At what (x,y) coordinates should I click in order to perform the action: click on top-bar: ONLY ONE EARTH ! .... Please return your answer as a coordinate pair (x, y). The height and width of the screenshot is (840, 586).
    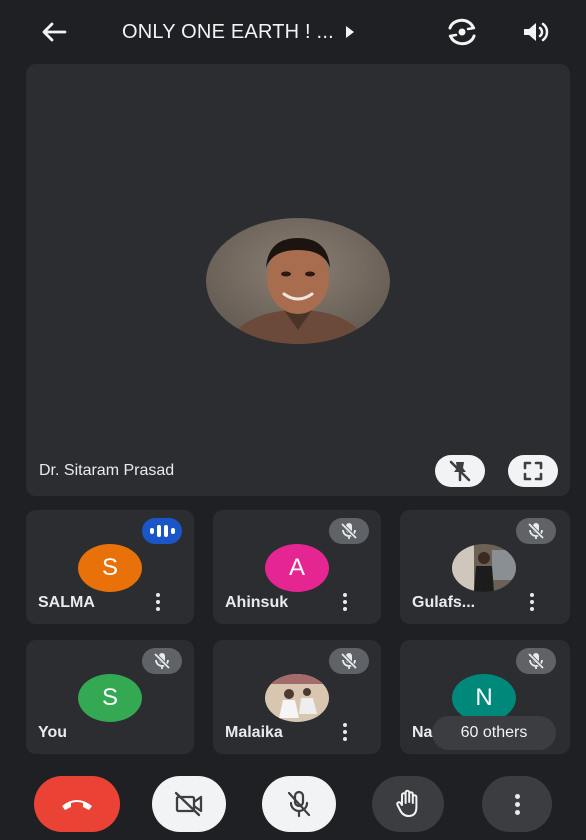
    Looking at the image, I should click on (293, 31).